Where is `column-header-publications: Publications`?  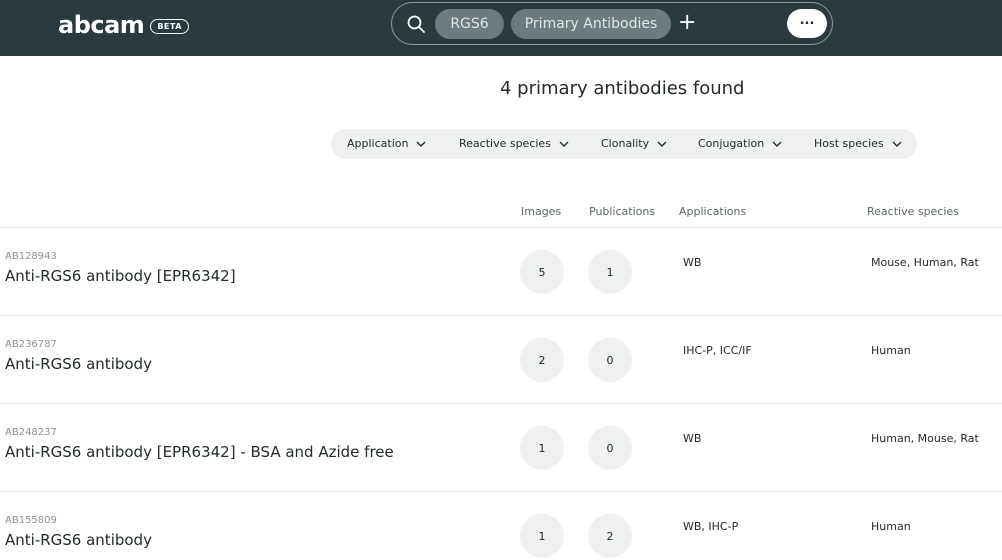 column-header-publications: Publications is located at coordinates (622, 211).